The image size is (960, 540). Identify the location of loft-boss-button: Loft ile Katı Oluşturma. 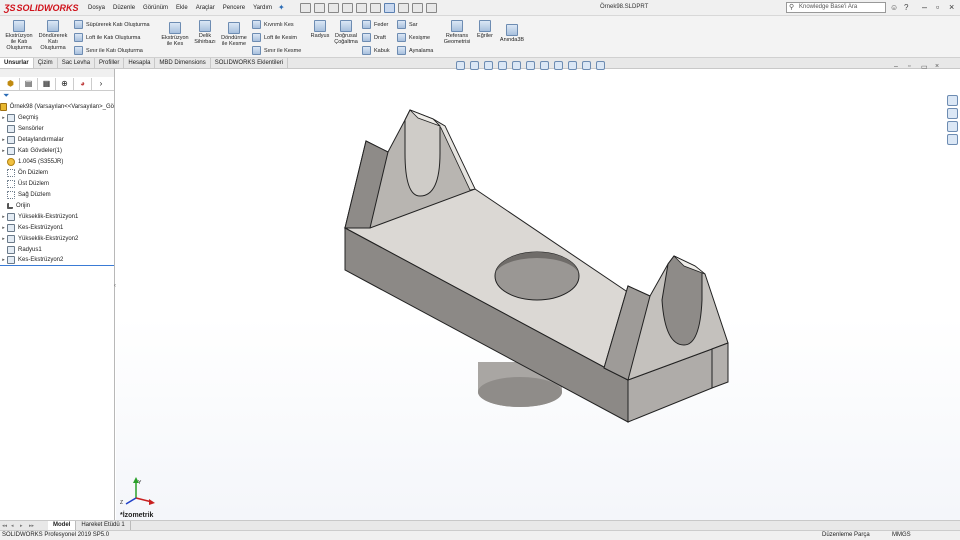
(107, 37).